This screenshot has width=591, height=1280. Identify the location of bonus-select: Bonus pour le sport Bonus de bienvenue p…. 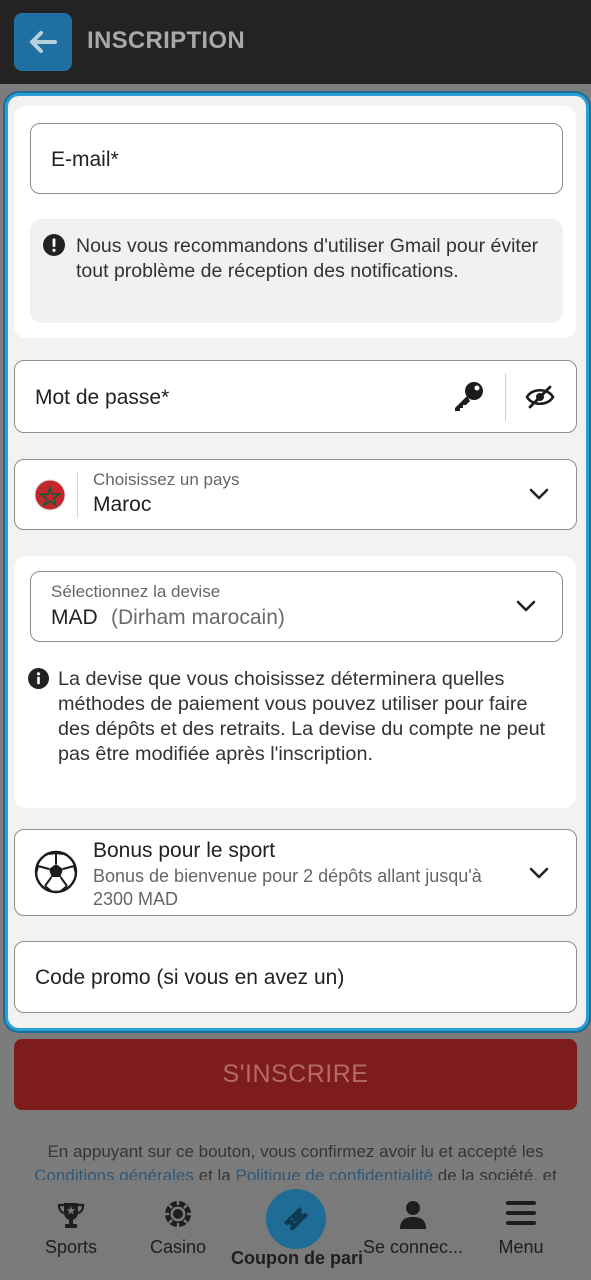
(295, 872).